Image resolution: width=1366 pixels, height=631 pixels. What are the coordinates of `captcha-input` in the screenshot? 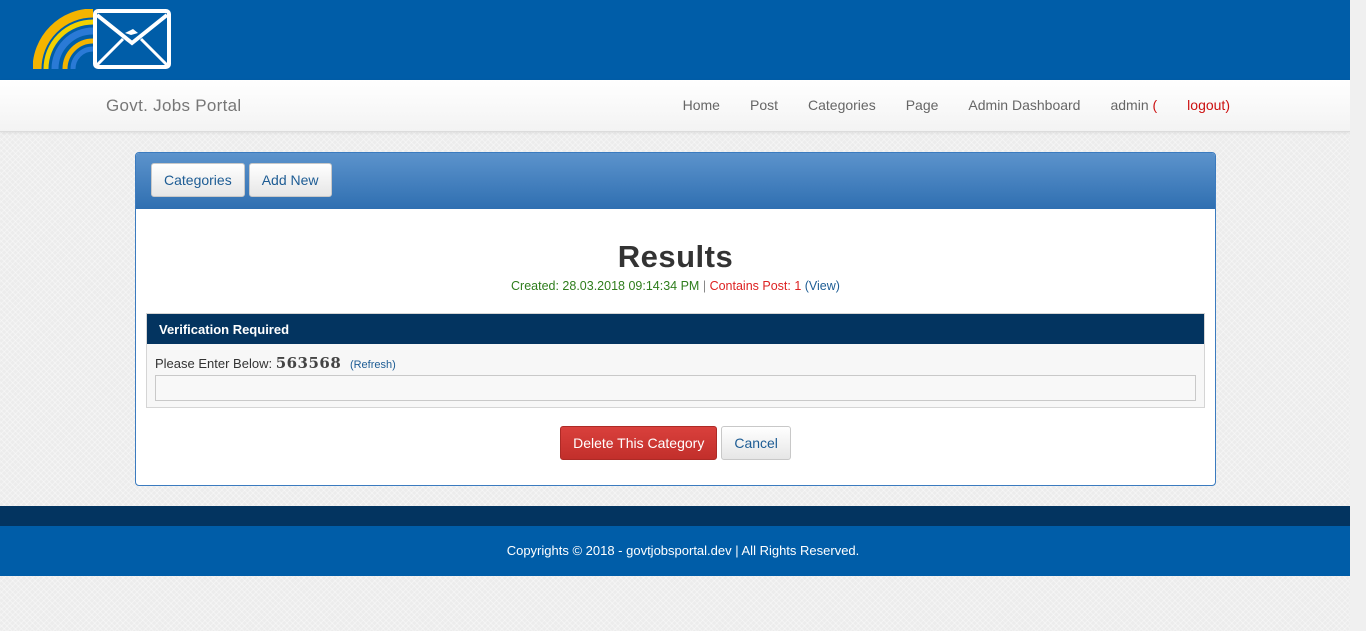 It's located at (675, 388).